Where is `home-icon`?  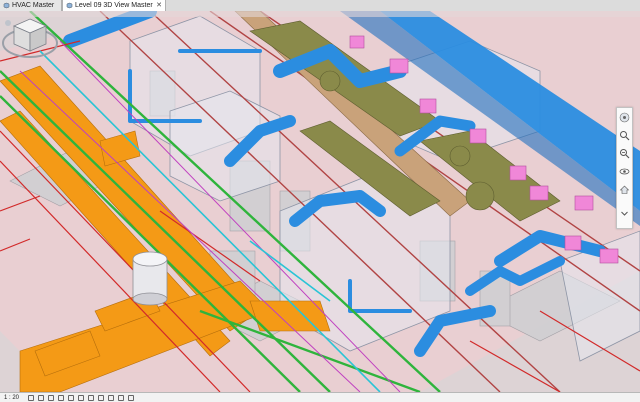 home-icon is located at coordinates (624, 189).